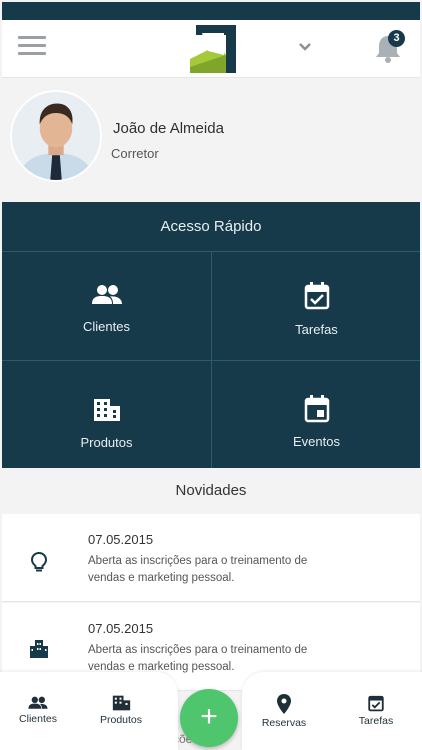  I want to click on bottom-nav-left: Clientes Produtos, so click(89, 711).